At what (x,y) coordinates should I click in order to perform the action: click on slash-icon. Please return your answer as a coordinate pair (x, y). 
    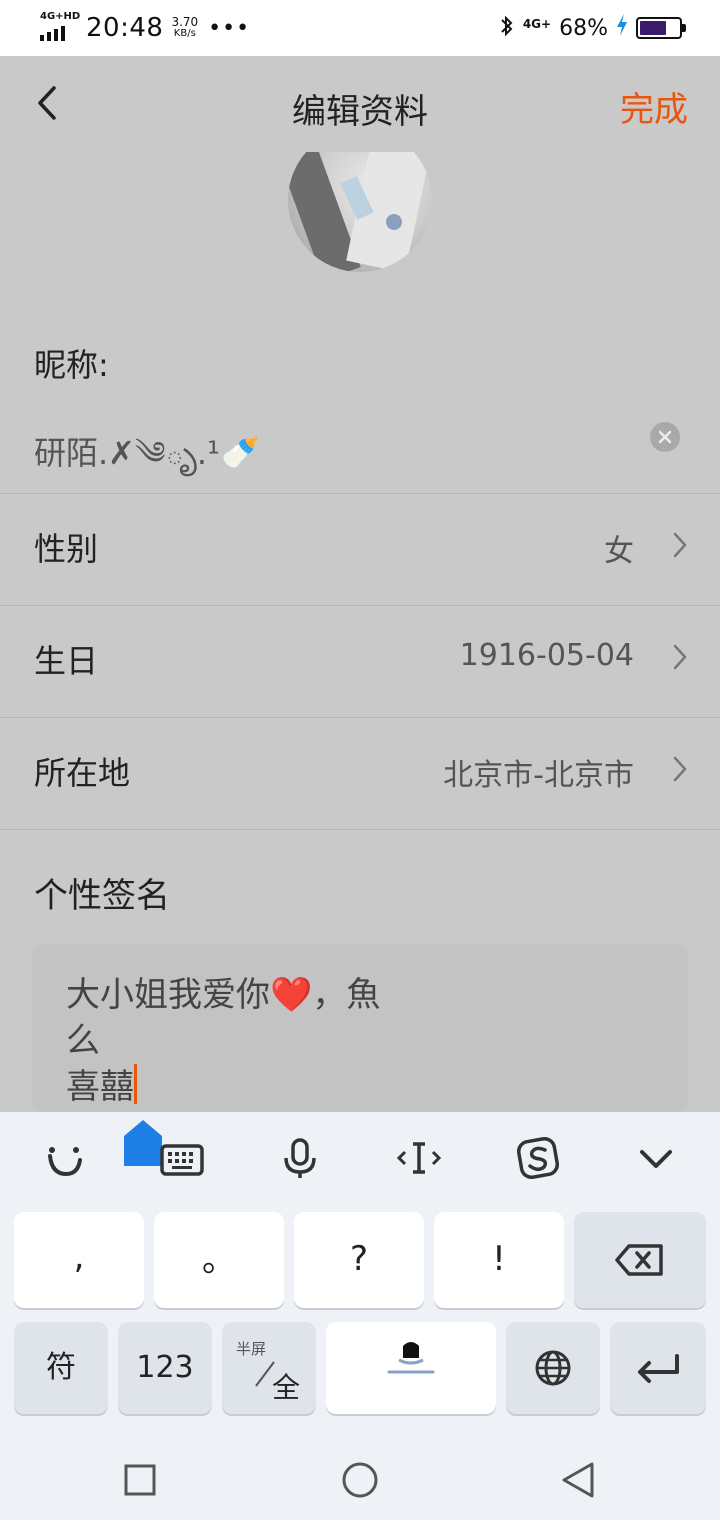
    Looking at the image, I should click on (265, 1374).